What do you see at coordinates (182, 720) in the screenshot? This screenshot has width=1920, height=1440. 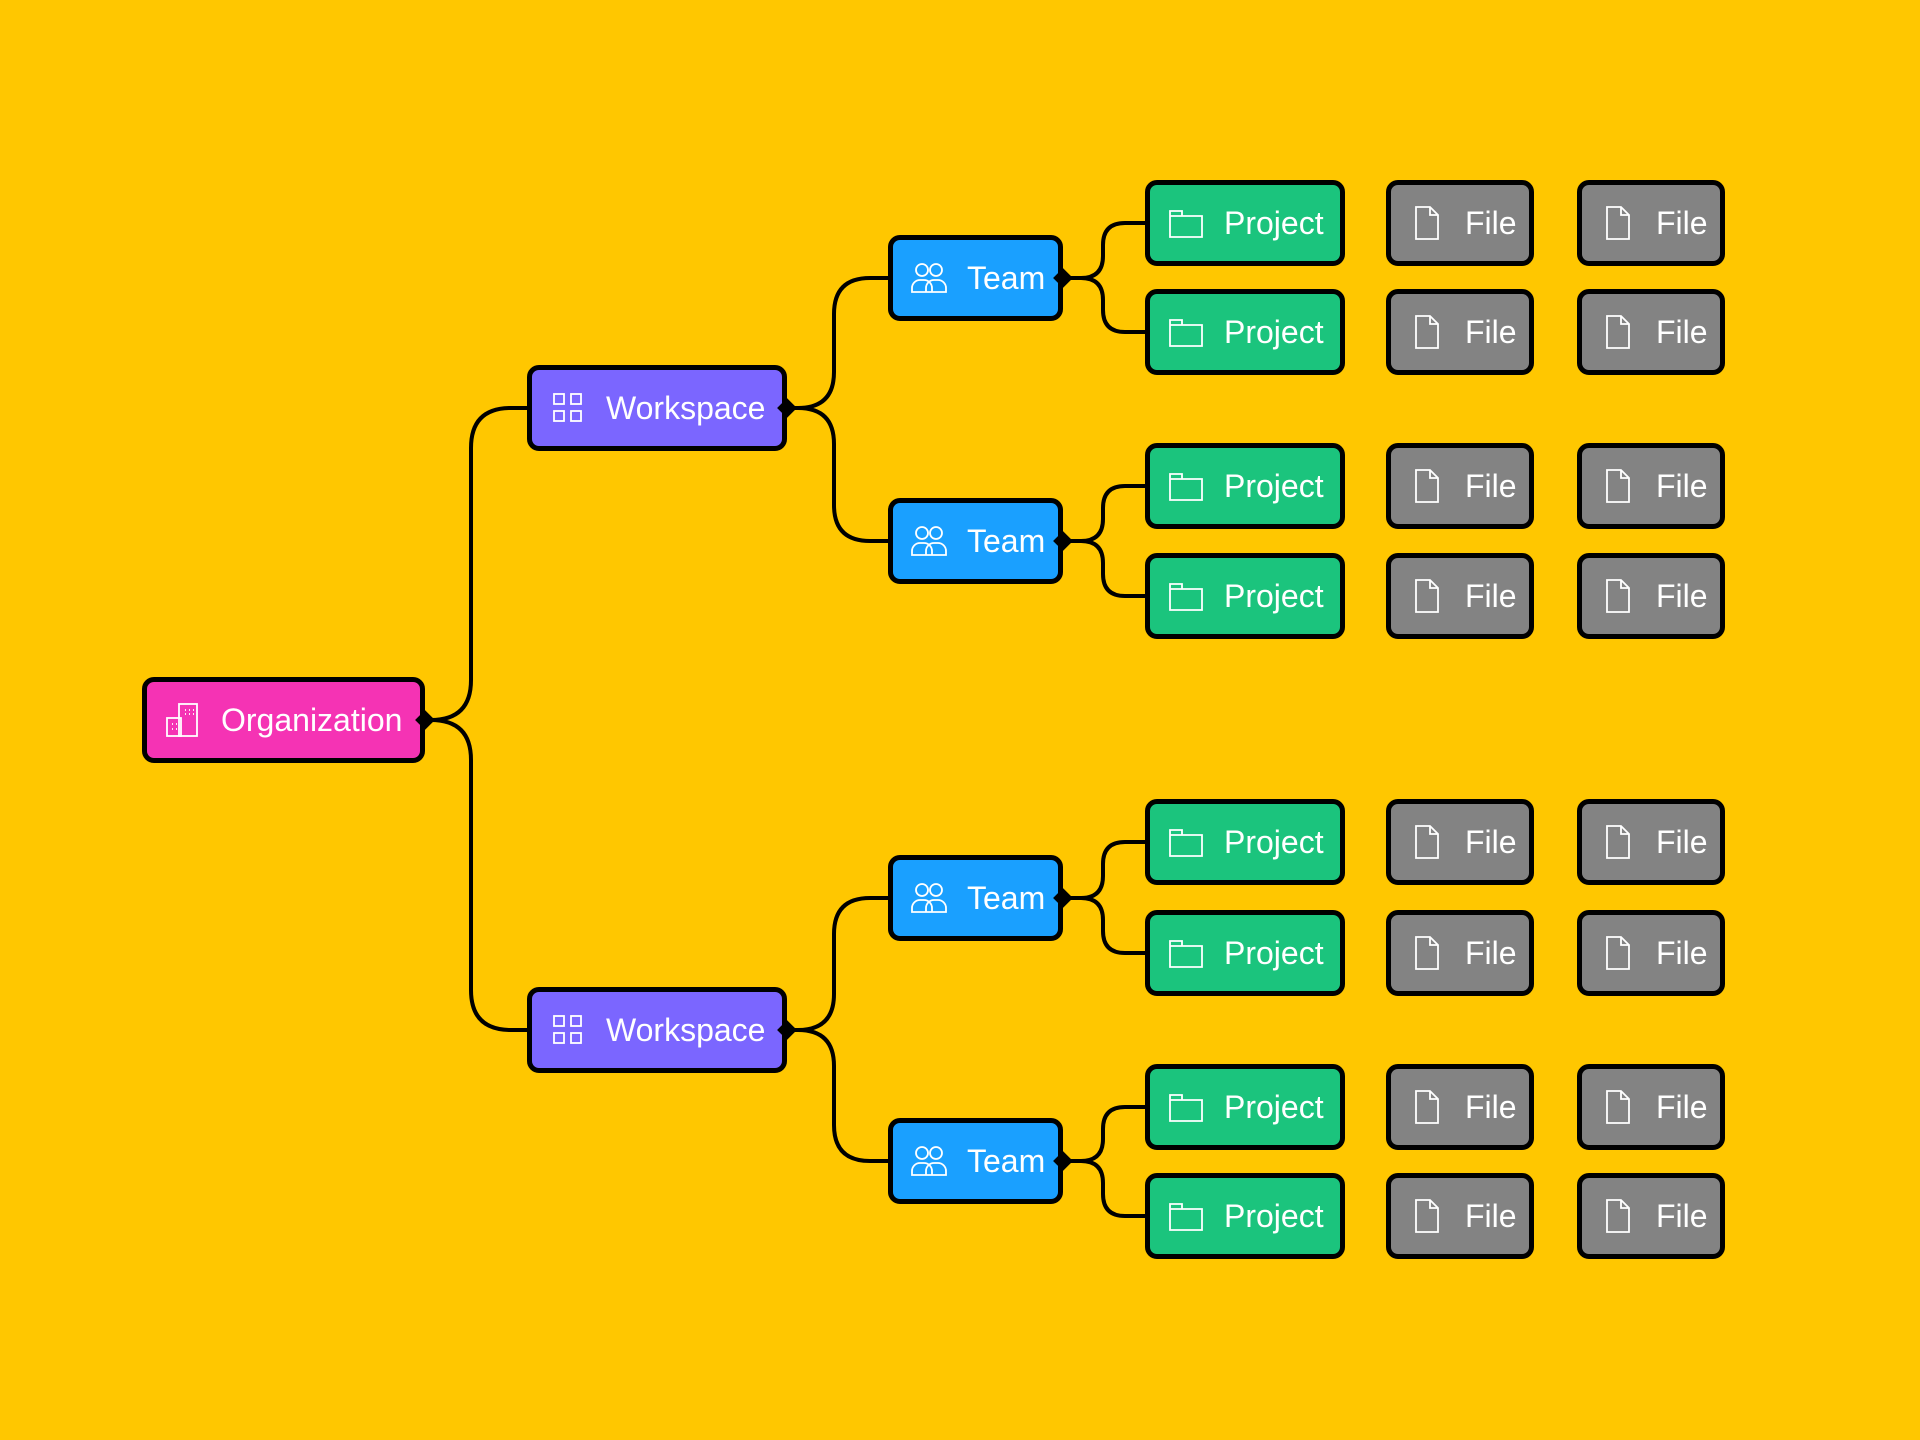 I see `building-icon` at bounding box center [182, 720].